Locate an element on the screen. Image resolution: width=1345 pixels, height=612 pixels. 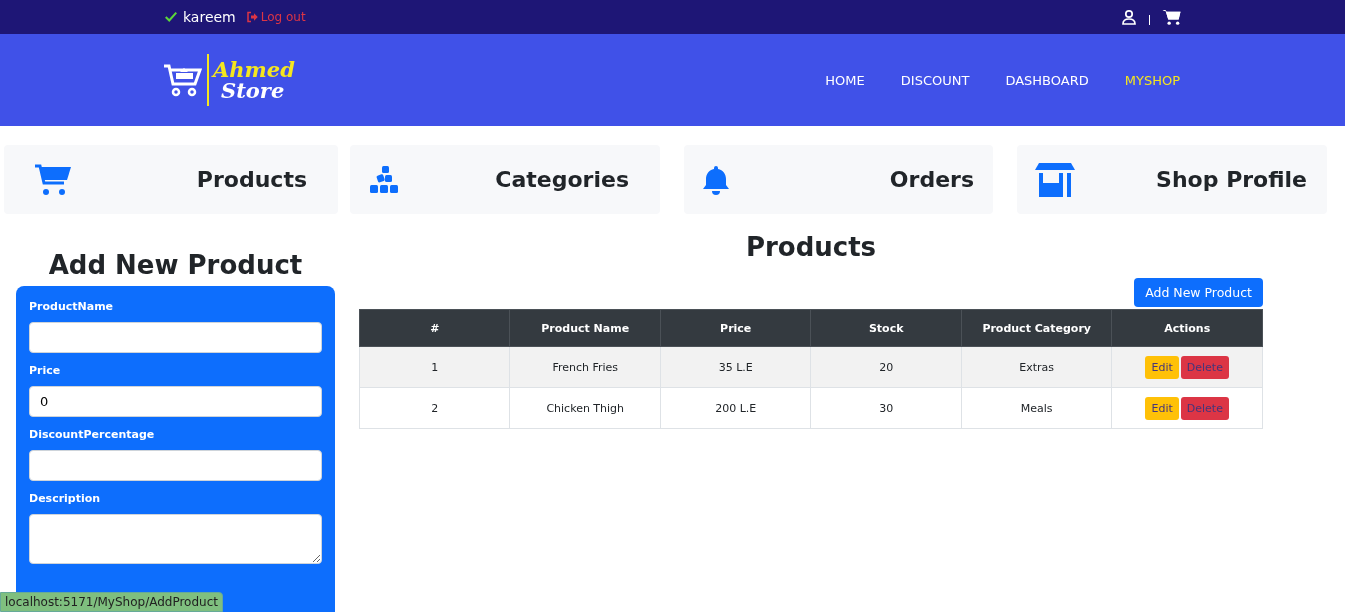
section-title: Products is located at coordinates (811, 247).